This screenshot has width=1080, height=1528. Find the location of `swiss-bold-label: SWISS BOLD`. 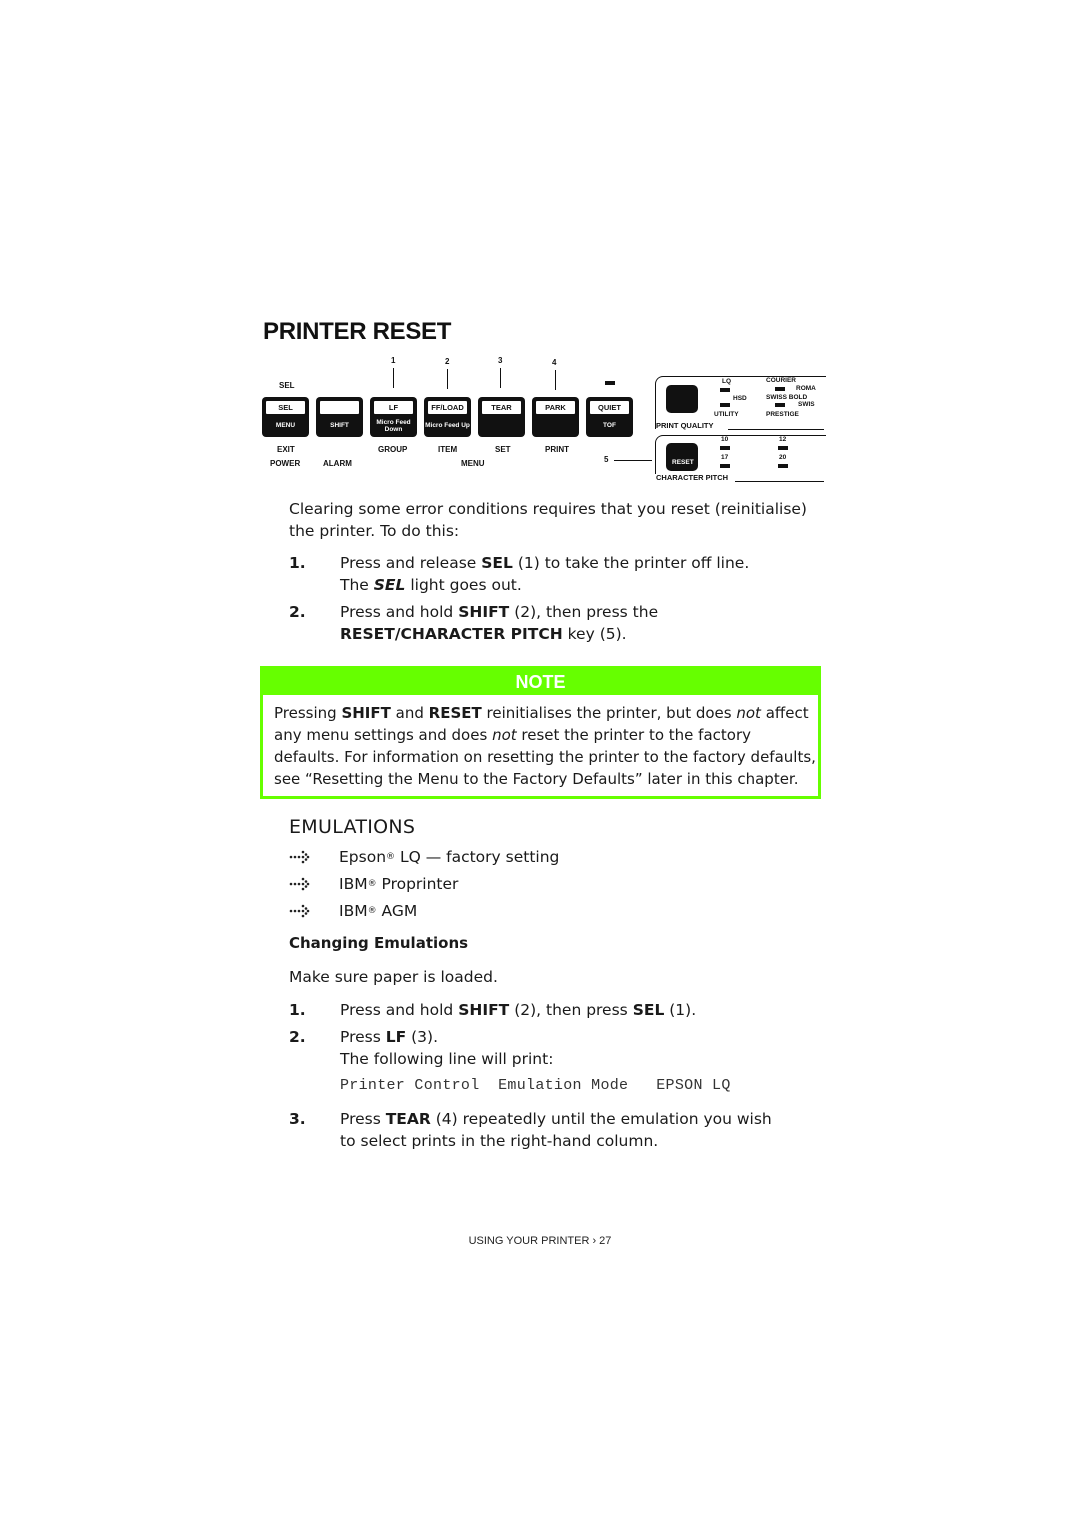

swiss-bold-label: SWISS BOLD is located at coordinates (787, 397).